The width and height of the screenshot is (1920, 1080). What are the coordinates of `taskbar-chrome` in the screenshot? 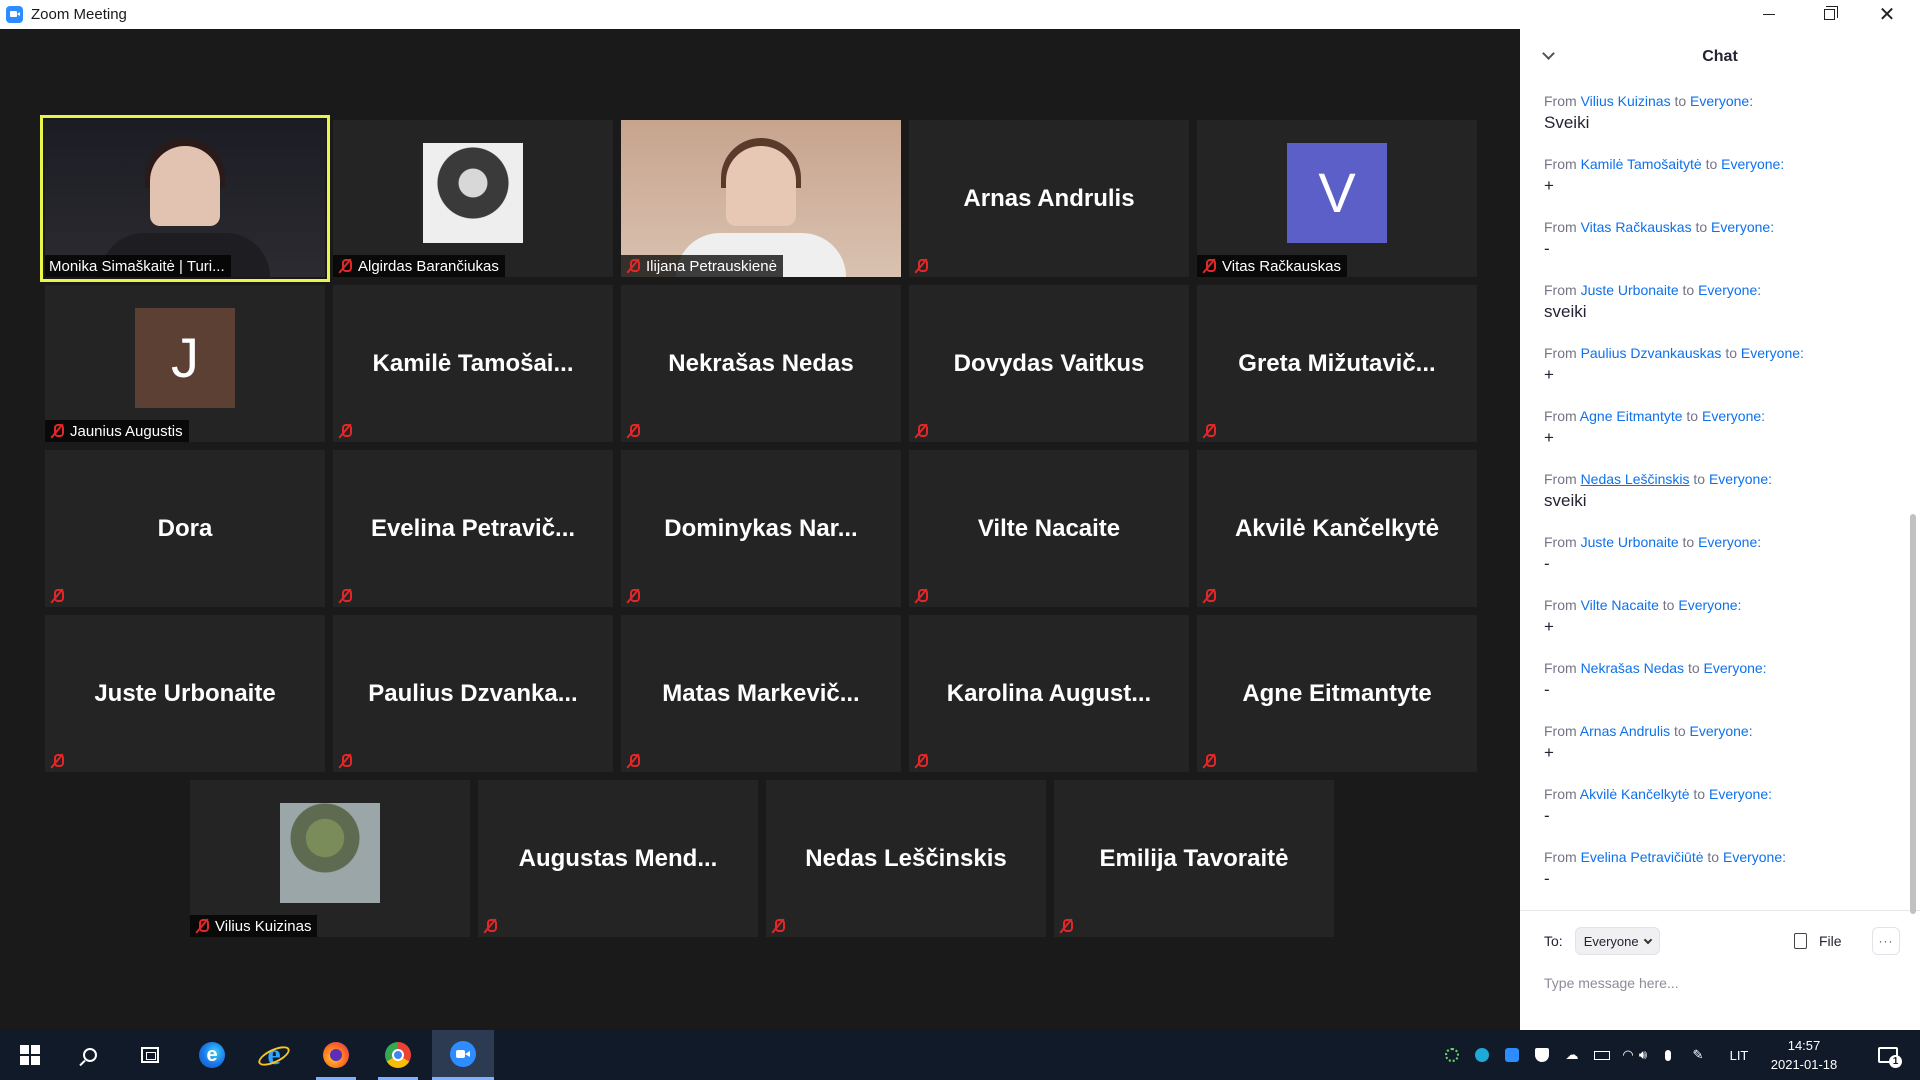 It's located at (398, 1055).